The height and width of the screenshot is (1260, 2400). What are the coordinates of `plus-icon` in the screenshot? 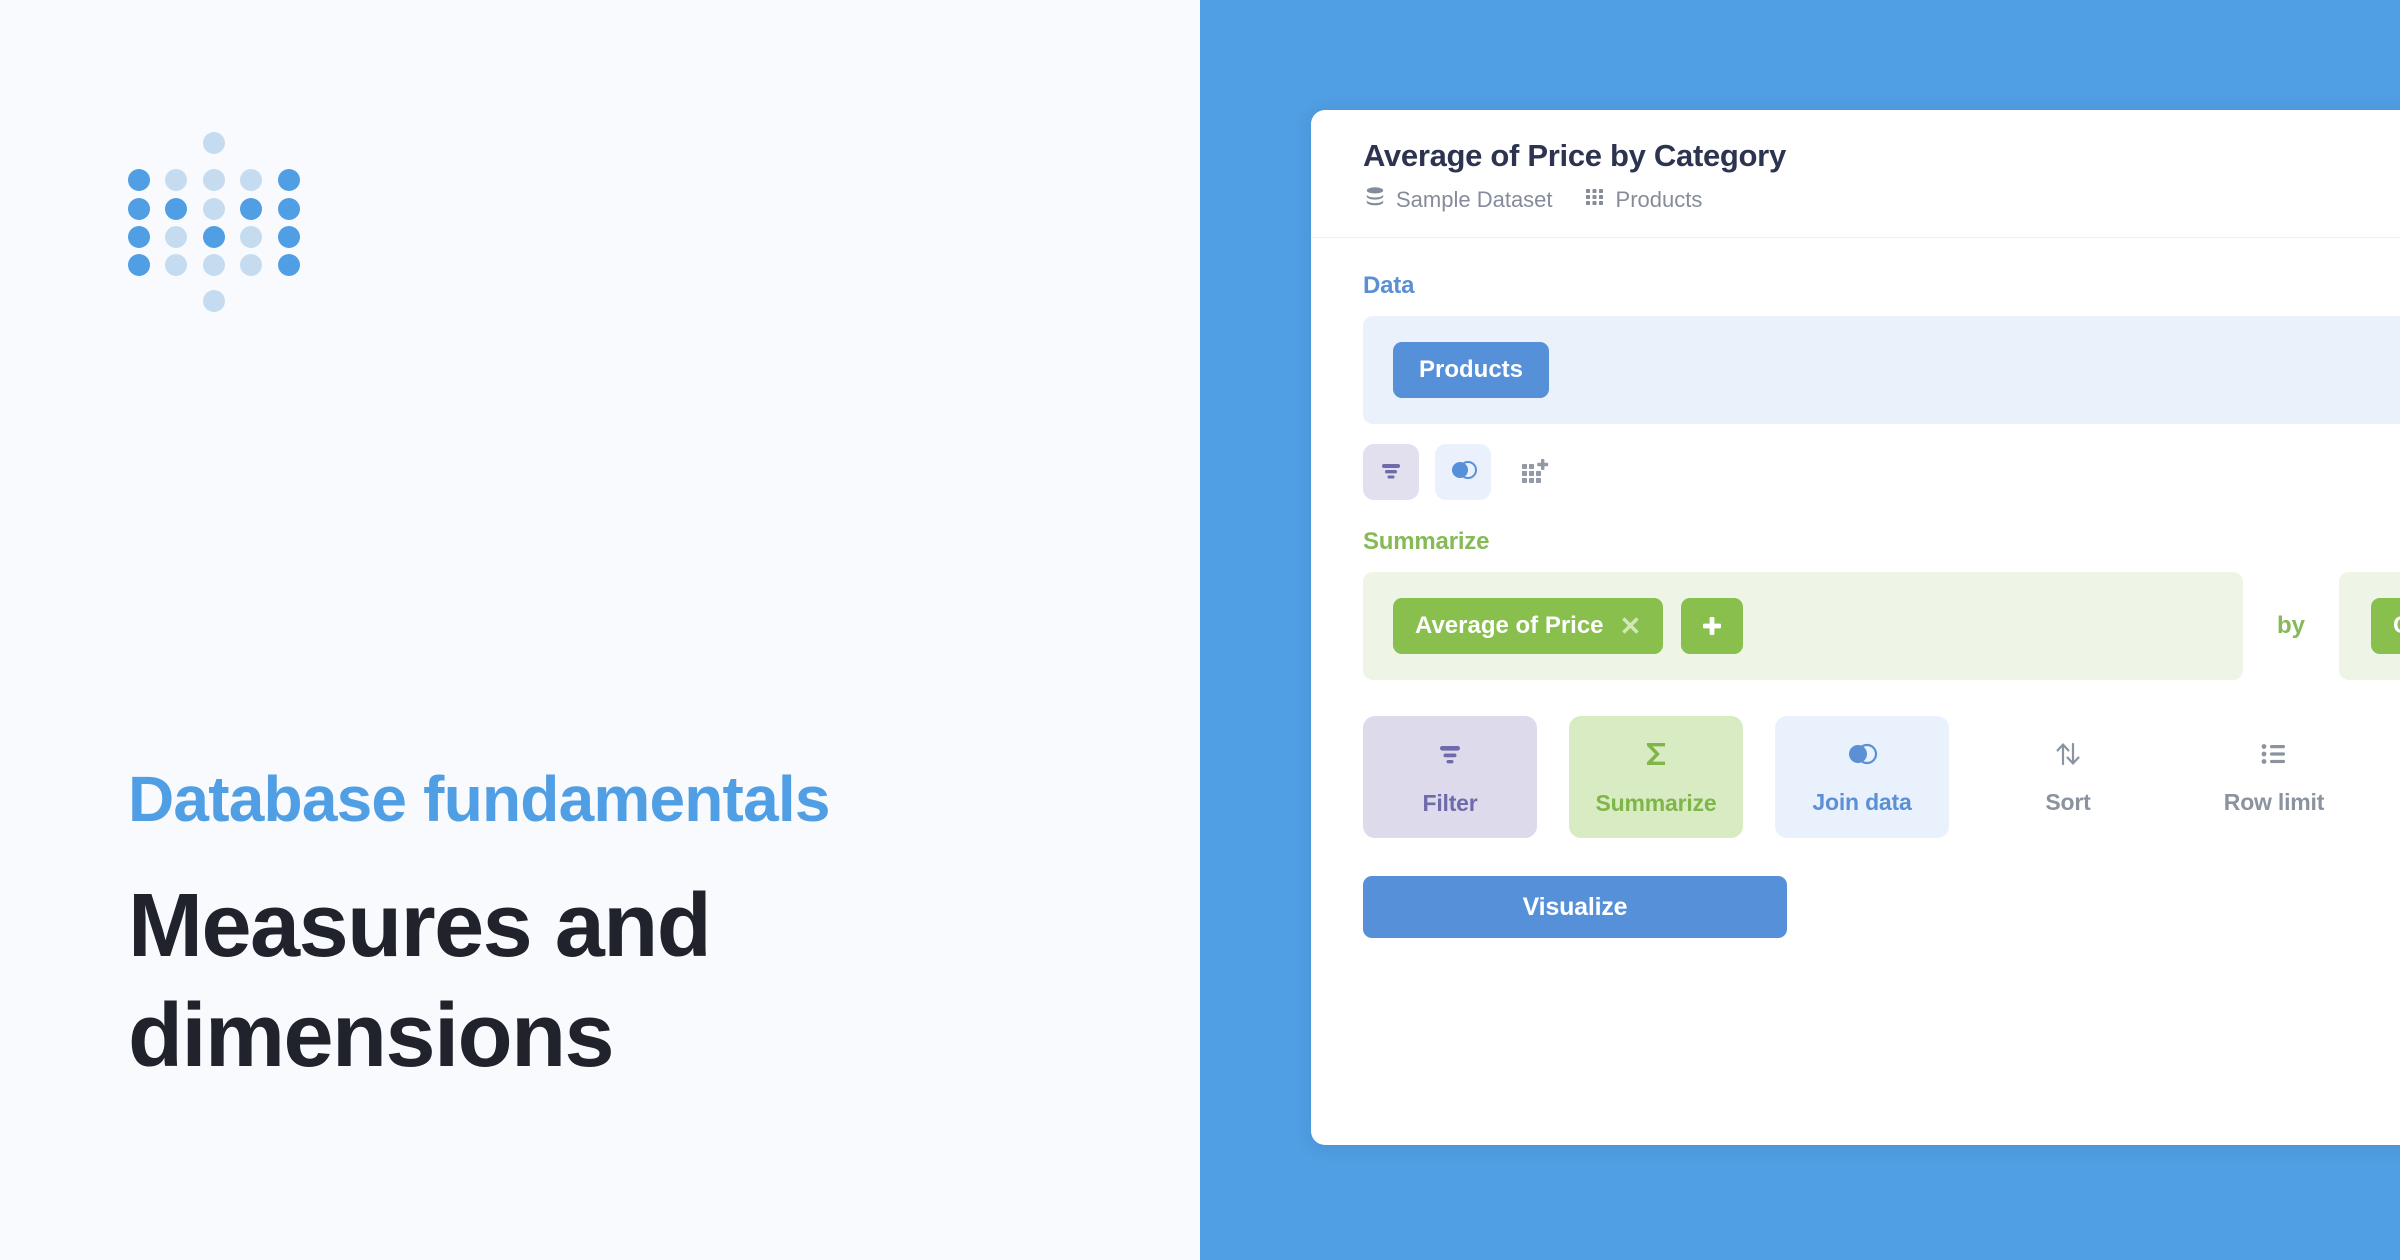 It's located at (1712, 626).